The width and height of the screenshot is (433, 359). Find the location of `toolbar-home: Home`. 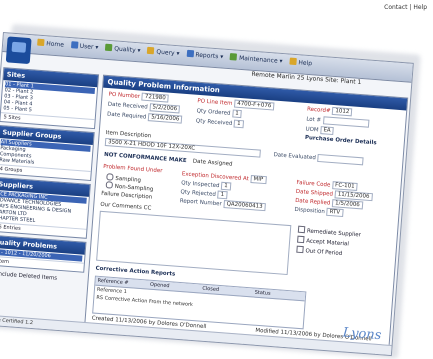

toolbar-home: Home is located at coordinates (50, 43).